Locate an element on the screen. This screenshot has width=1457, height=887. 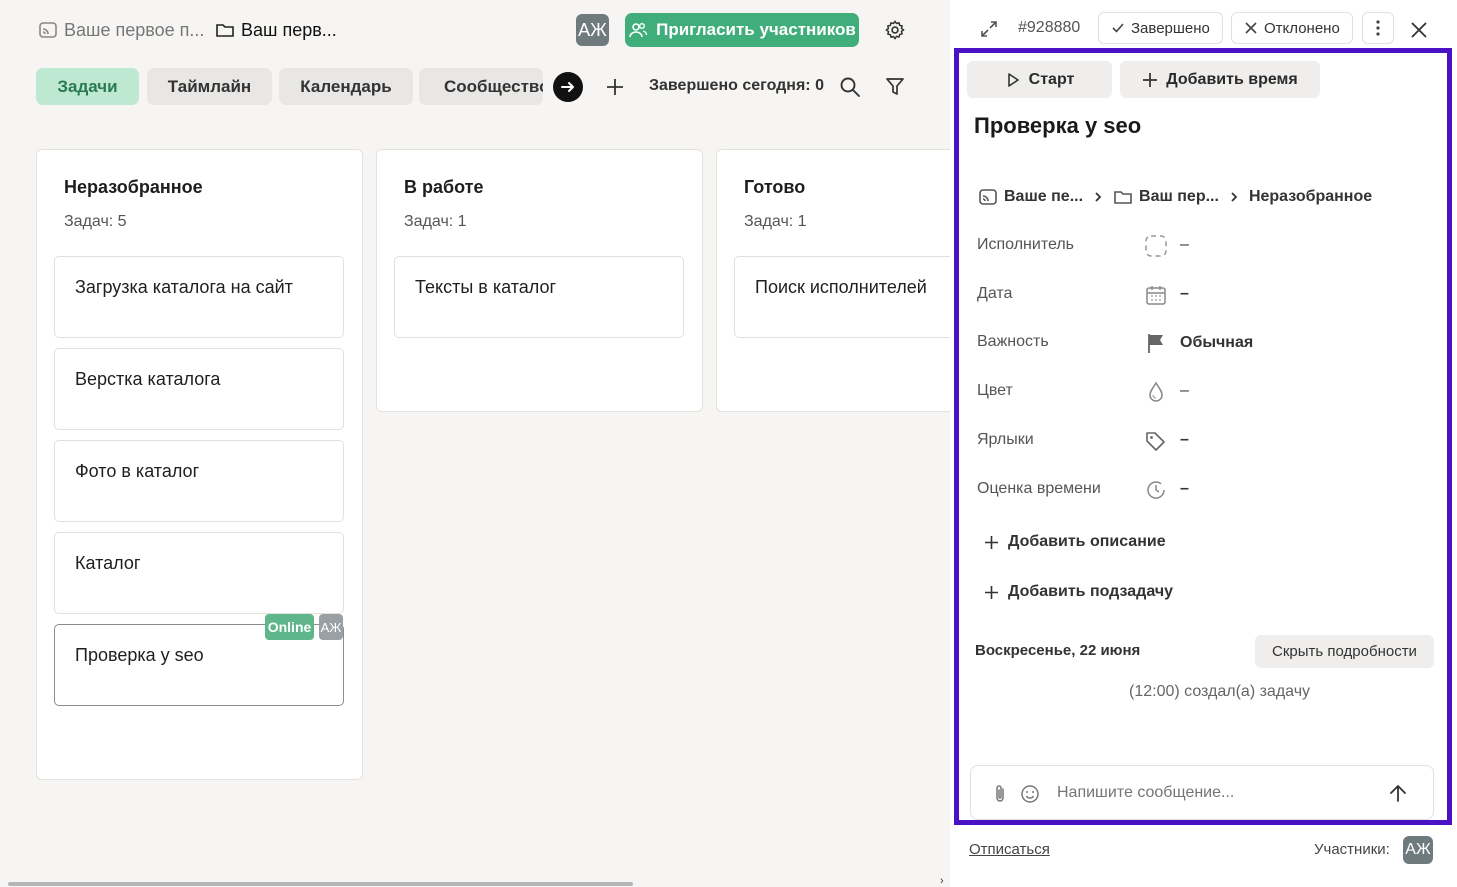
calendar-icon is located at coordinates (1156, 295).